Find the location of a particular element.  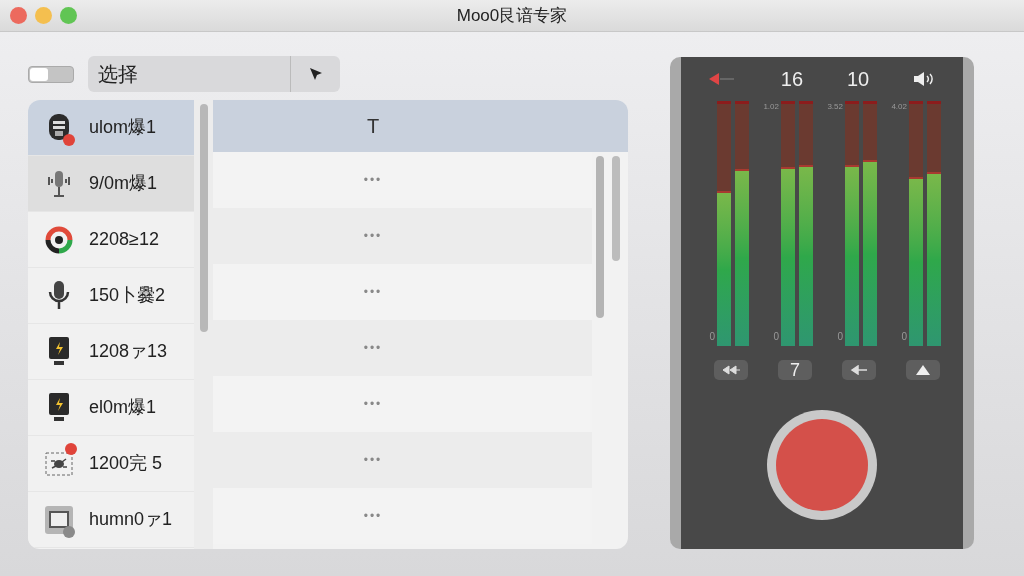

select-field: 选择 is located at coordinates (214, 74).